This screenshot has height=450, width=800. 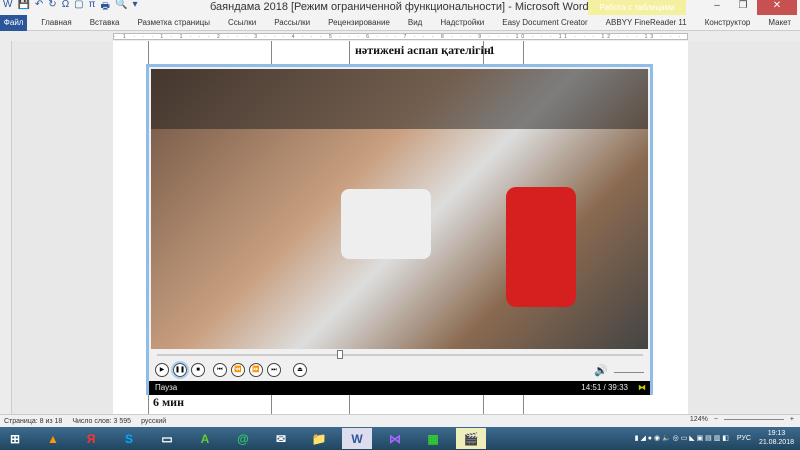 I want to click on status-text: Пауза, so click(x=166, y=387).